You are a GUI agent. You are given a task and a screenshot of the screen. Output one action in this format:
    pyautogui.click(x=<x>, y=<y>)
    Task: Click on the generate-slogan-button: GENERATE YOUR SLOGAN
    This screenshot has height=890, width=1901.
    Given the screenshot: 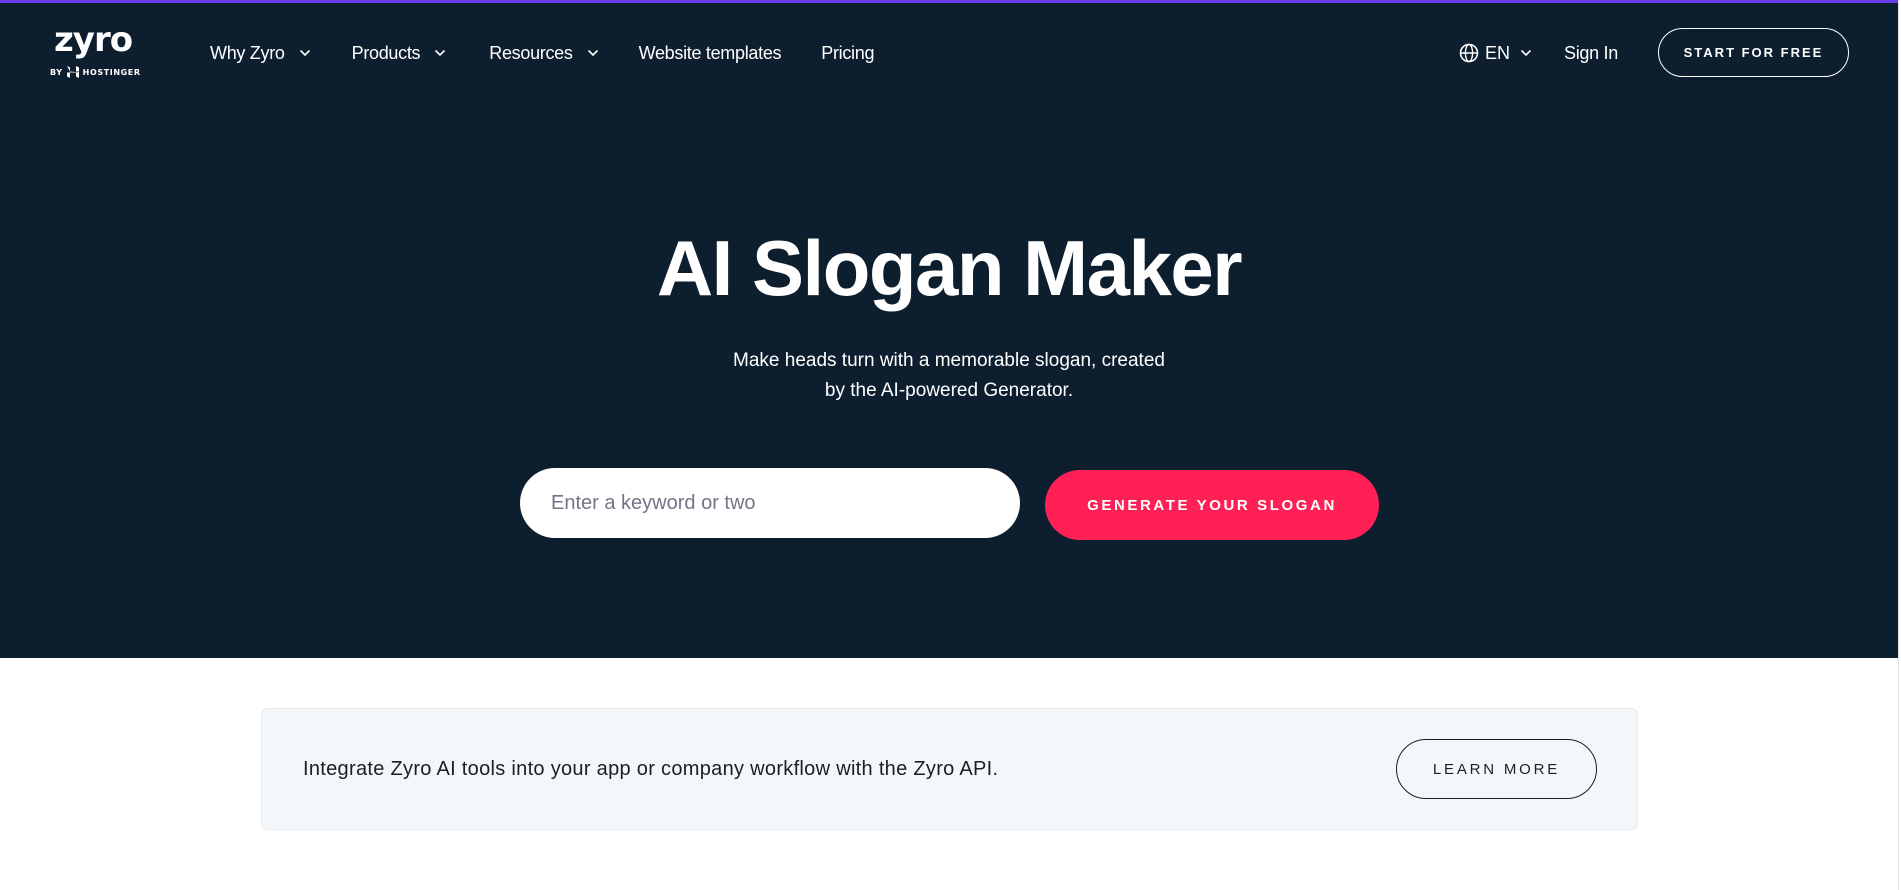 What is the action you would take?
    pyautogui.click(x=1212, y=505)
    